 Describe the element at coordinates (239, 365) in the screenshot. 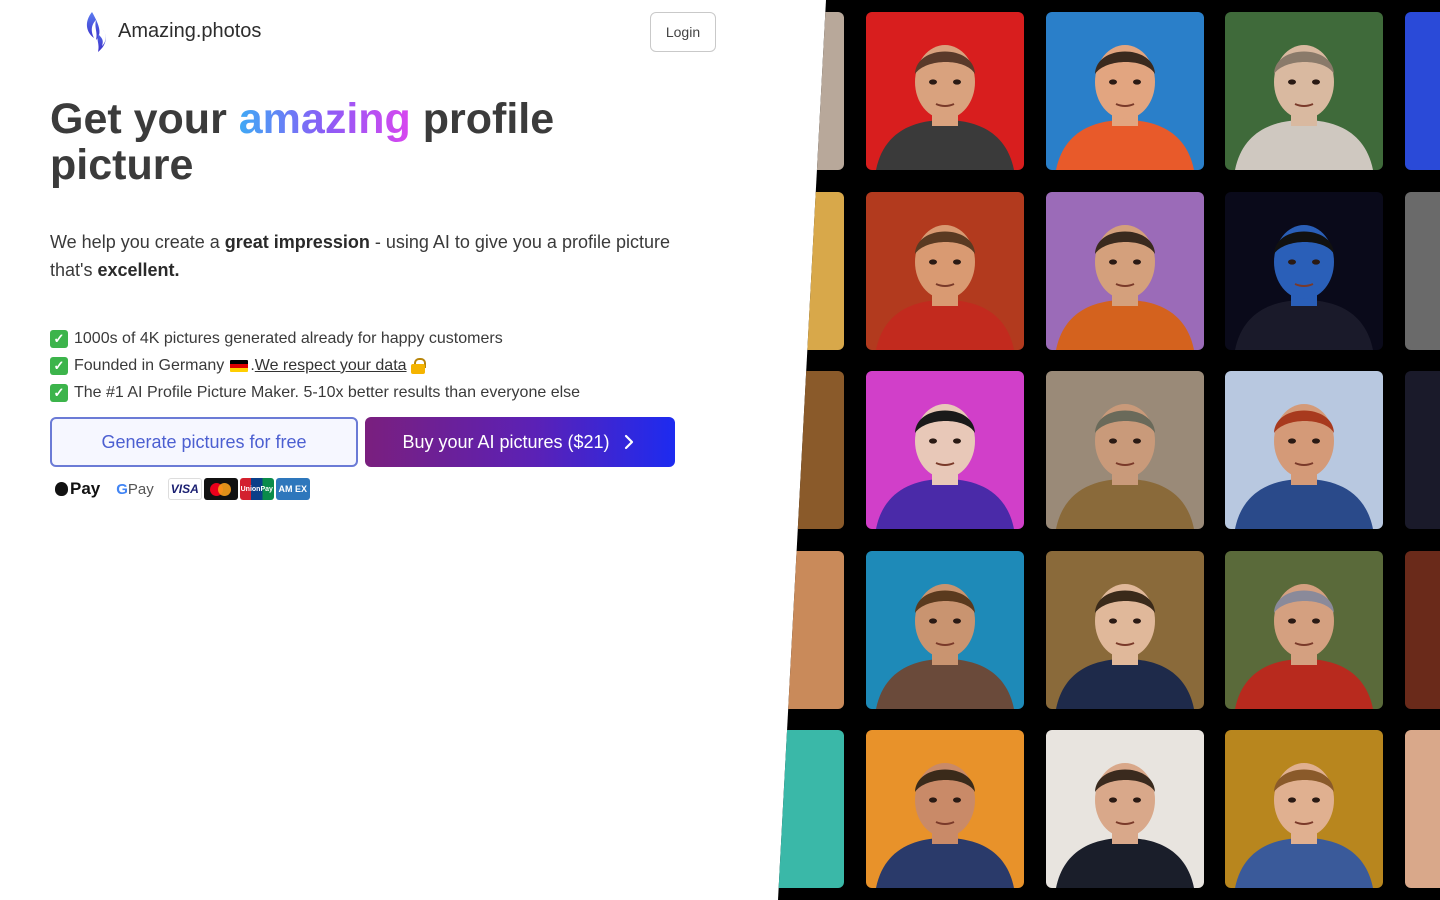

I see `german-flag-icon` at that location.